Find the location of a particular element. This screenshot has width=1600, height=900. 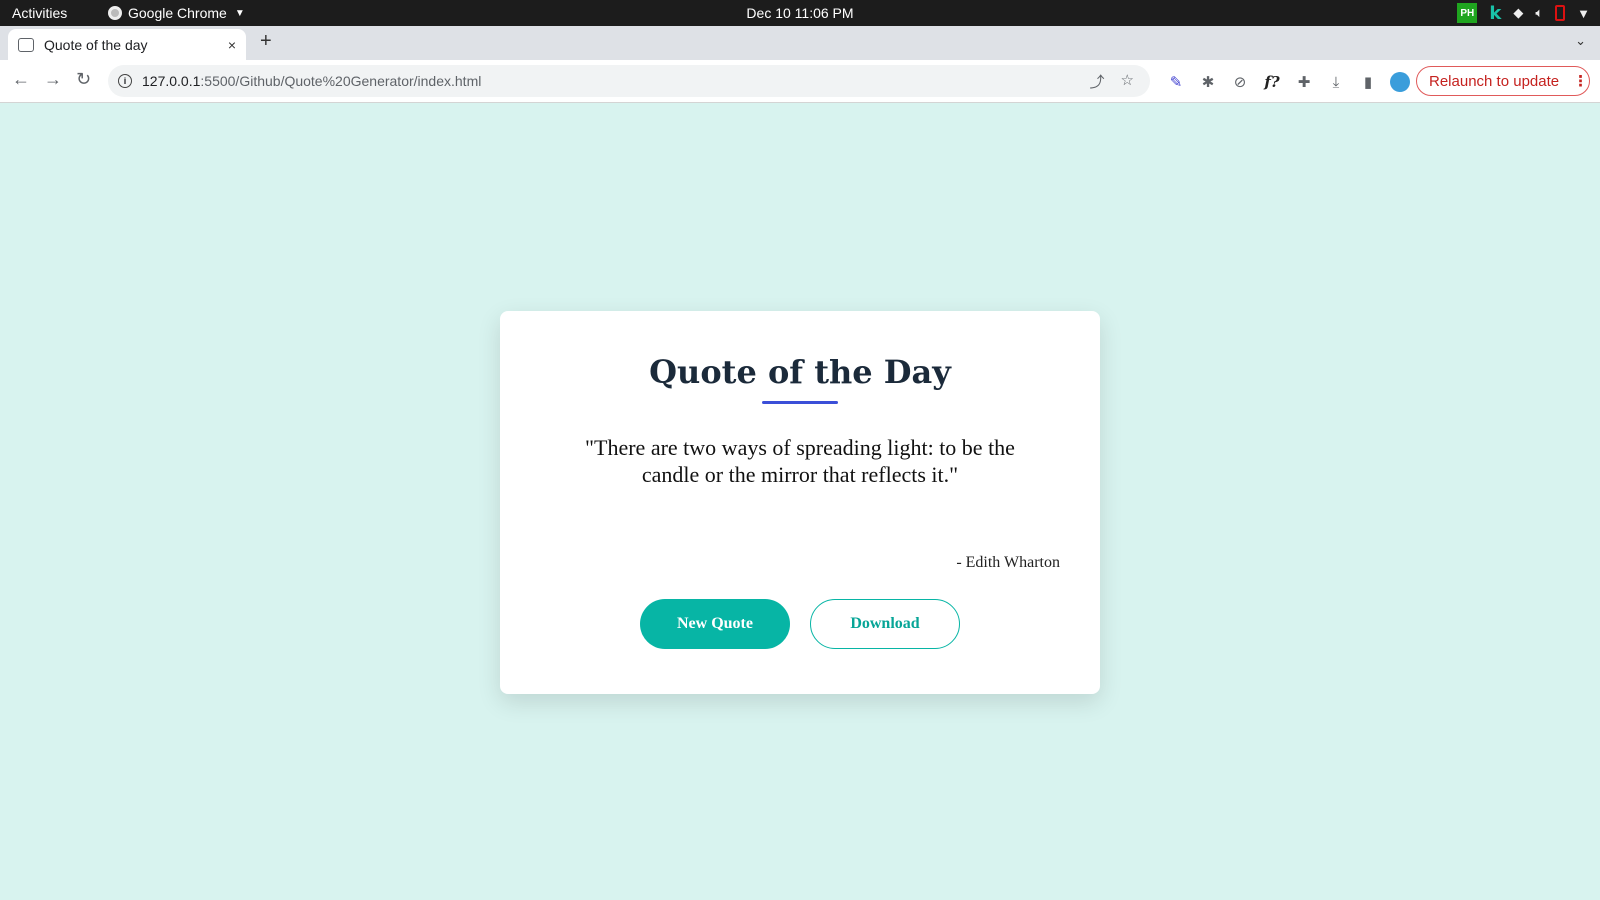

clock: Dec 10 11:06 PM is located at coordinates (799, 13).